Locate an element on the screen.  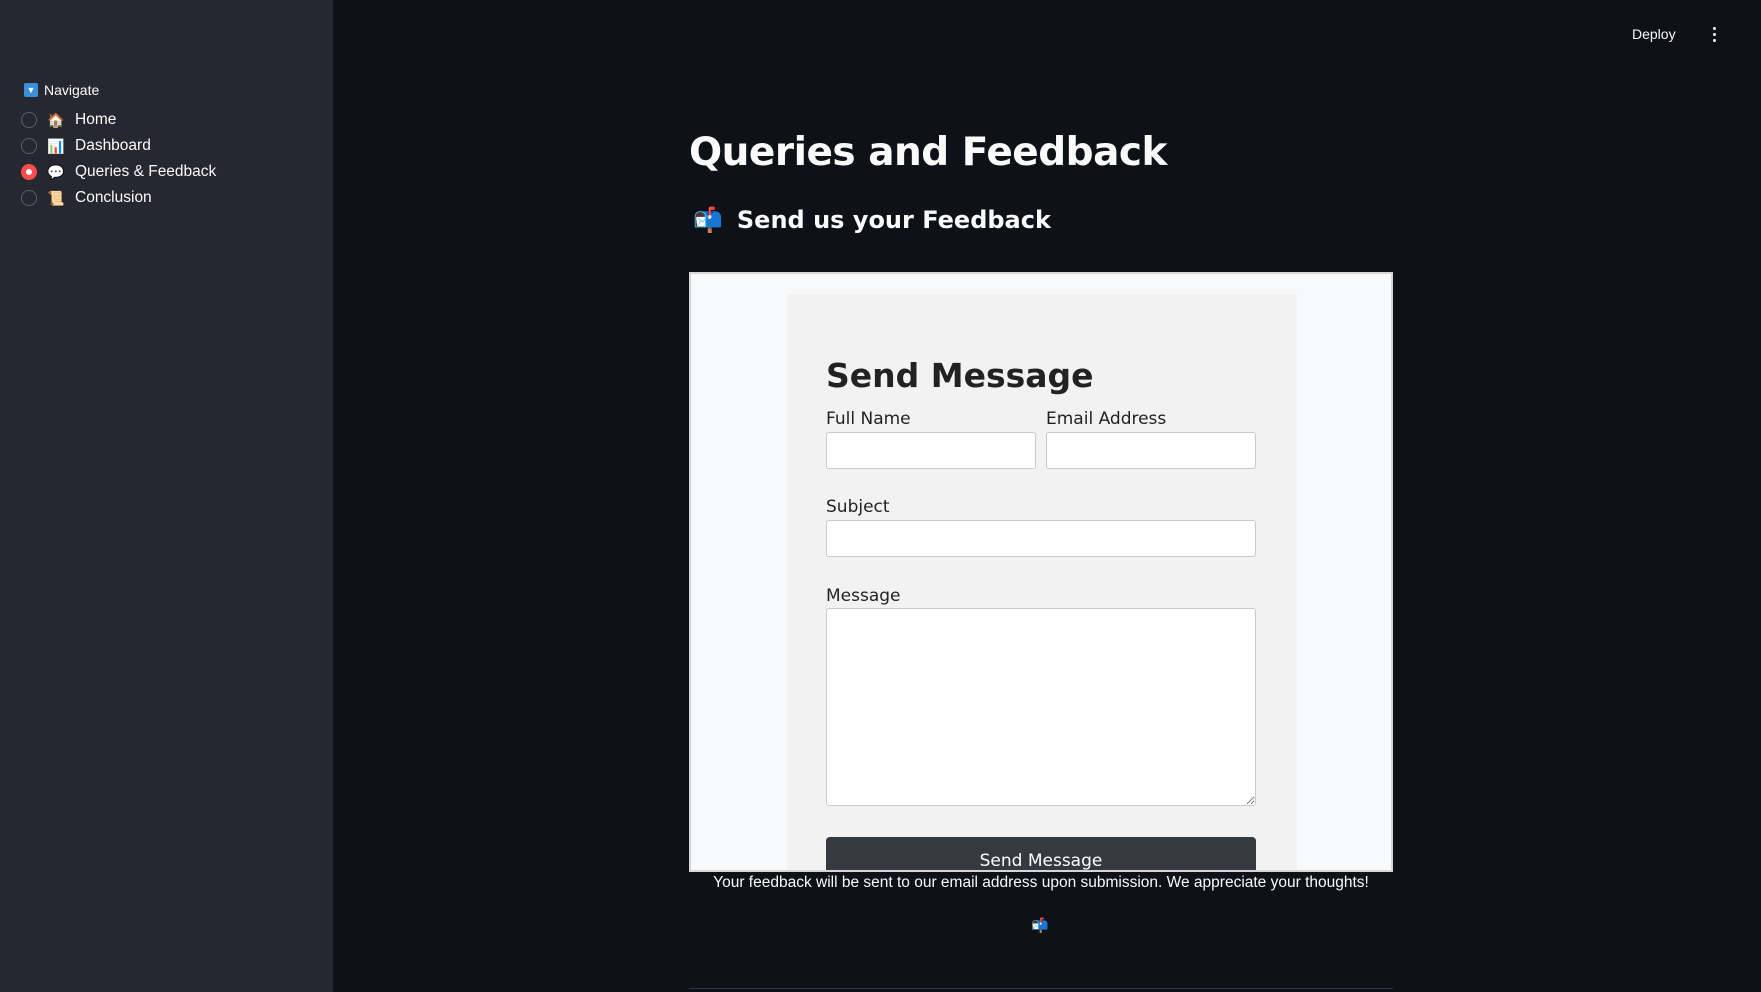
subheader-text: Send us your Feedback is located at coordinates (893, 220).